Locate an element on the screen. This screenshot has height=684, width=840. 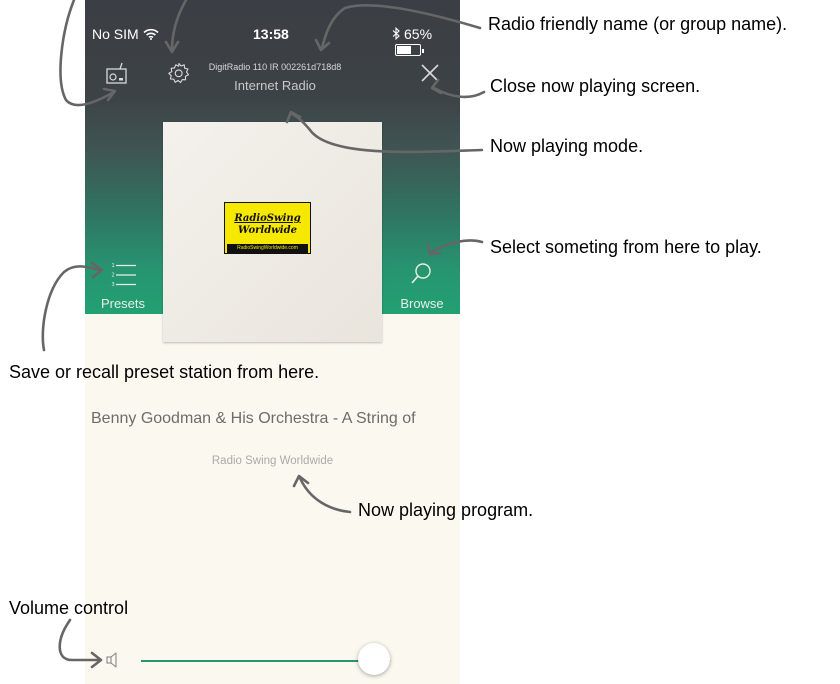
search-icon is located at coordinates (422, 274).